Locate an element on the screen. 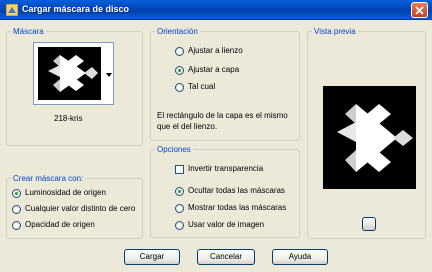  load-button: Cargar is located at coordinates (152, 257).